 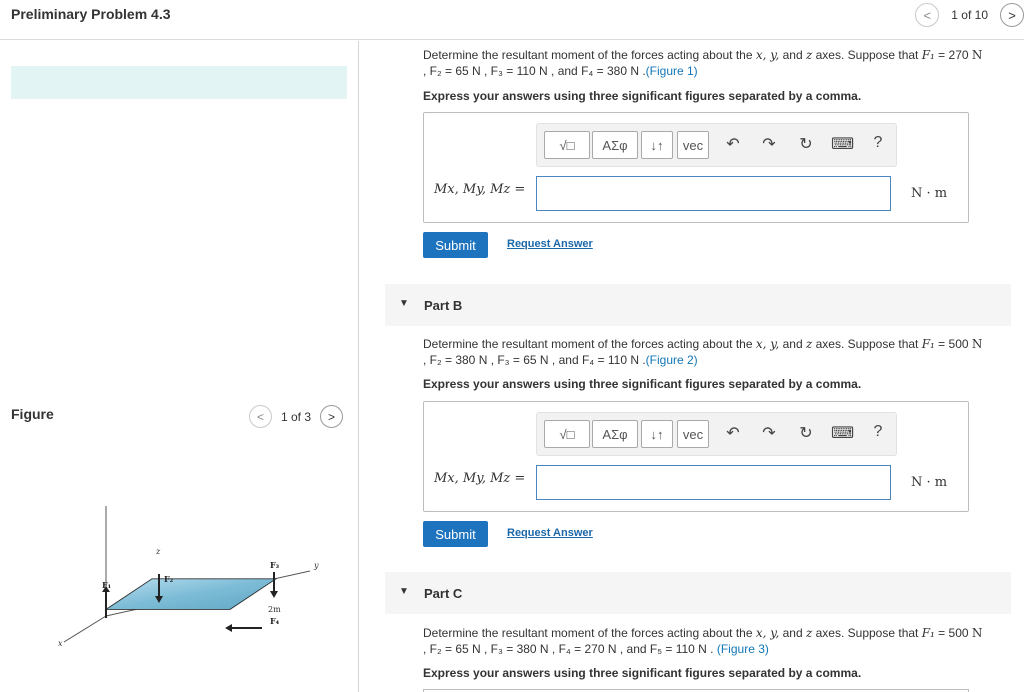 What do you see at coordinates (191, 594) in the screenshot?
I see `plate` at bounding box center [191, 594].